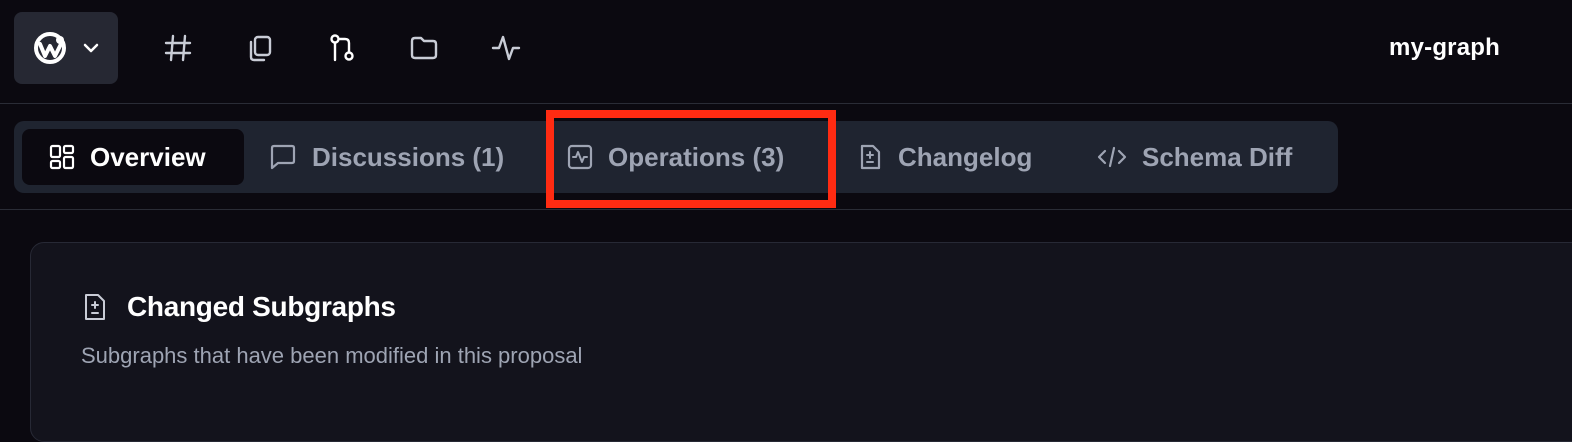 The width and height of the screenshot is (1572, 442). I want to click on card-header: Changed Subgraphs, so click(238, 307).